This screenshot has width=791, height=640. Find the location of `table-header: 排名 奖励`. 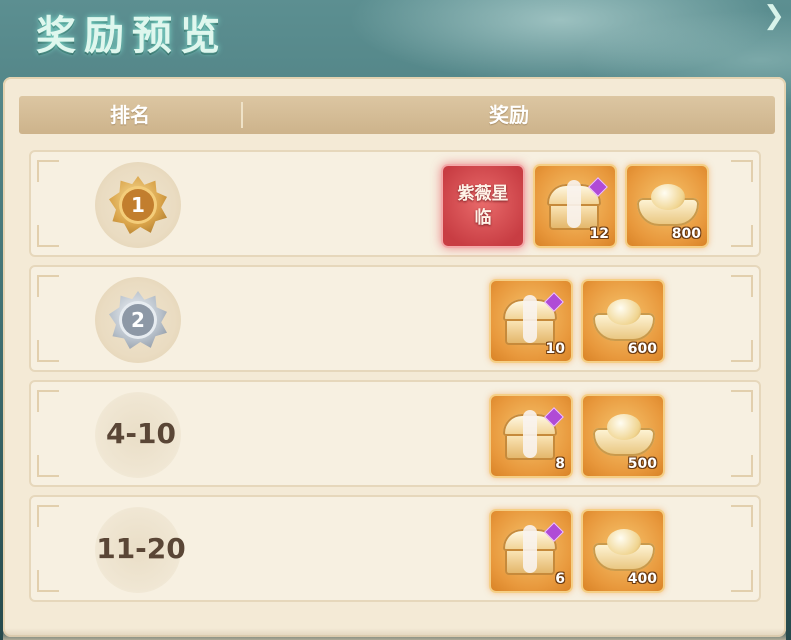

table-header: 排名 奖励 is located at coordinates (397, 115).